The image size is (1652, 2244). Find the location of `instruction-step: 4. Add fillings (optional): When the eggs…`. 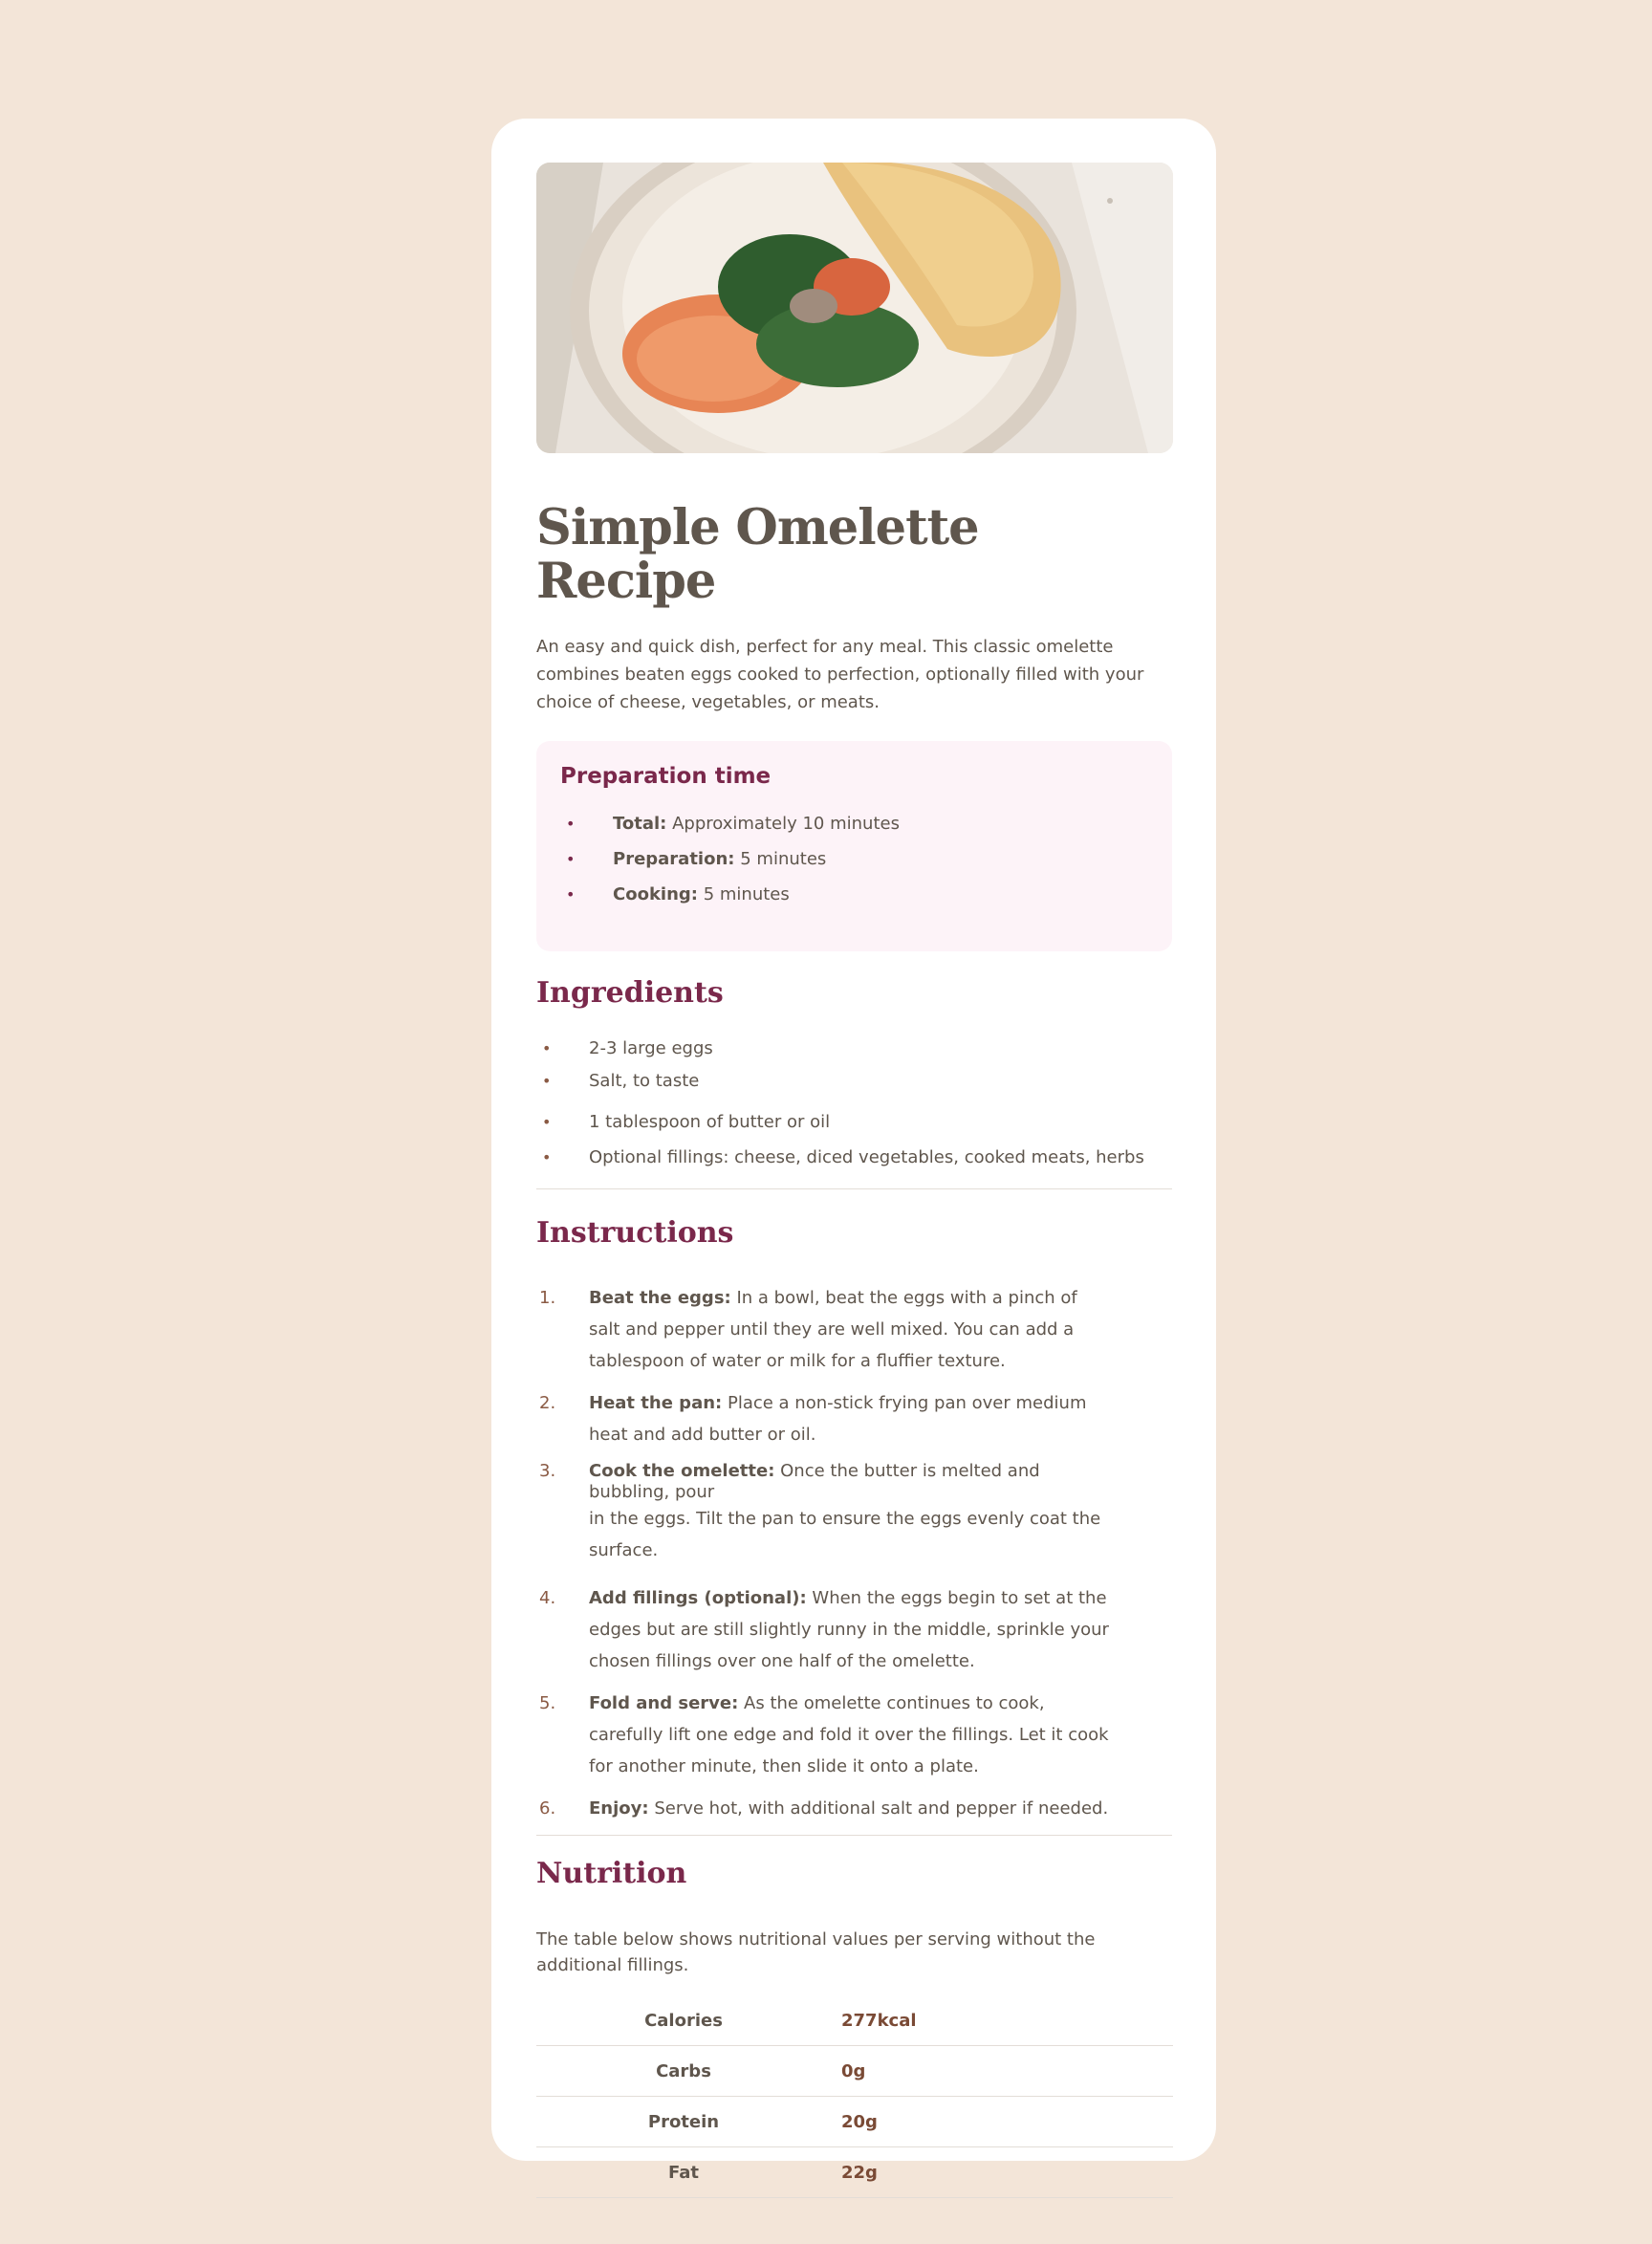

instruction-step: 4. Add fillings (optional): When the eggs… is located at coordinates (823, 1630).